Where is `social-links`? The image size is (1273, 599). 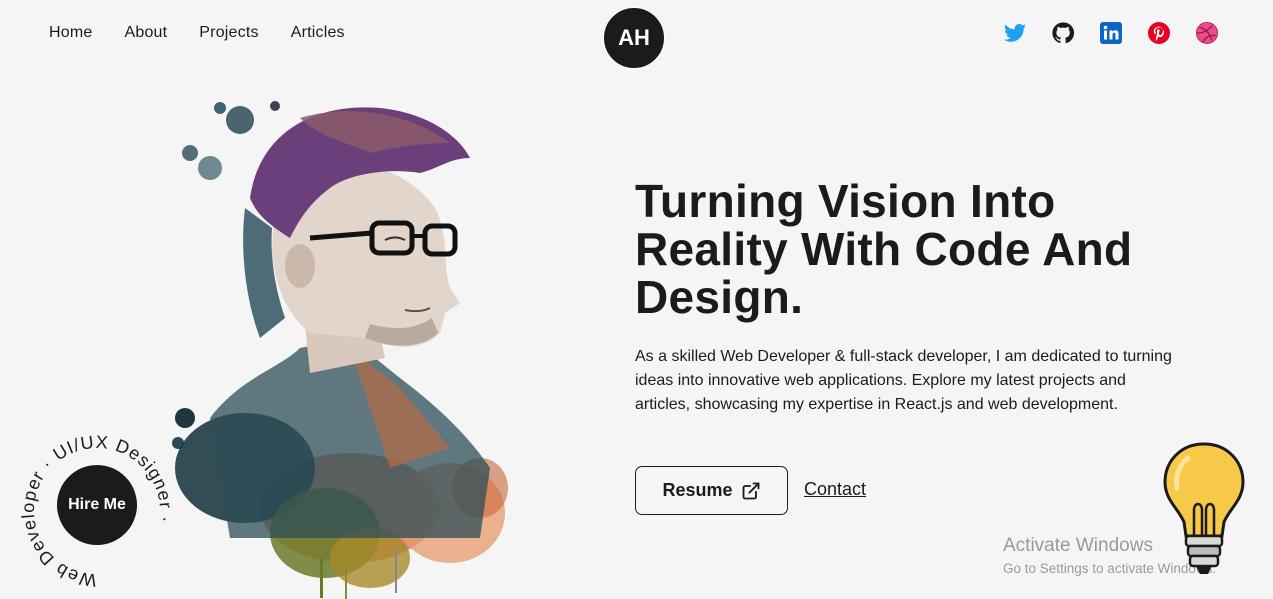 social-links is located at coordinates (1111, 33).